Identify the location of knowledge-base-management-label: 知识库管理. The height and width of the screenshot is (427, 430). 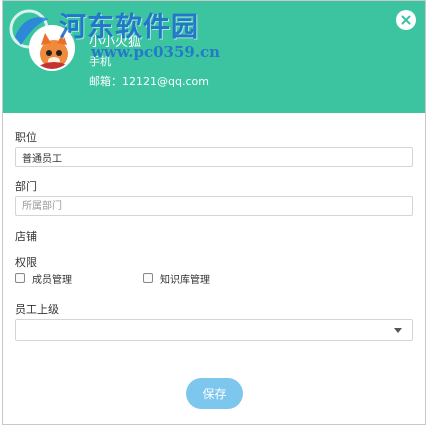
(185, 280).